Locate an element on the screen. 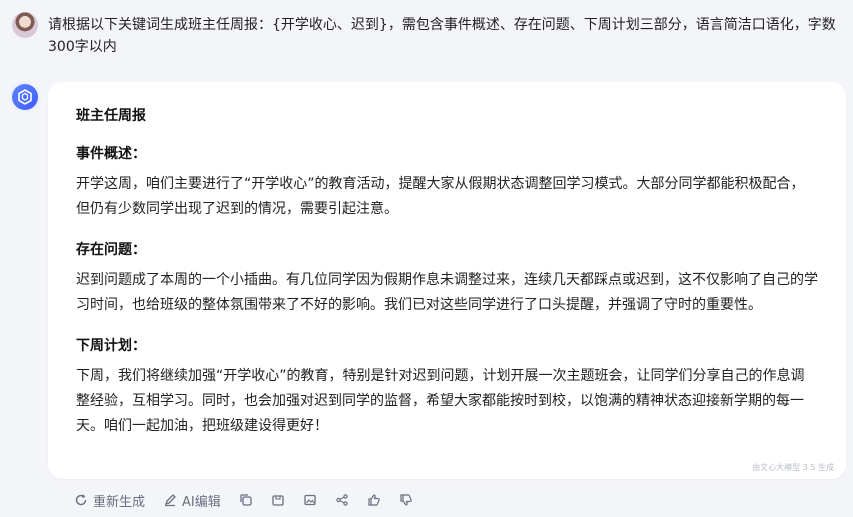 This screenshot has height=517, width=853. edit-icon is located at coordinates (170, 500).